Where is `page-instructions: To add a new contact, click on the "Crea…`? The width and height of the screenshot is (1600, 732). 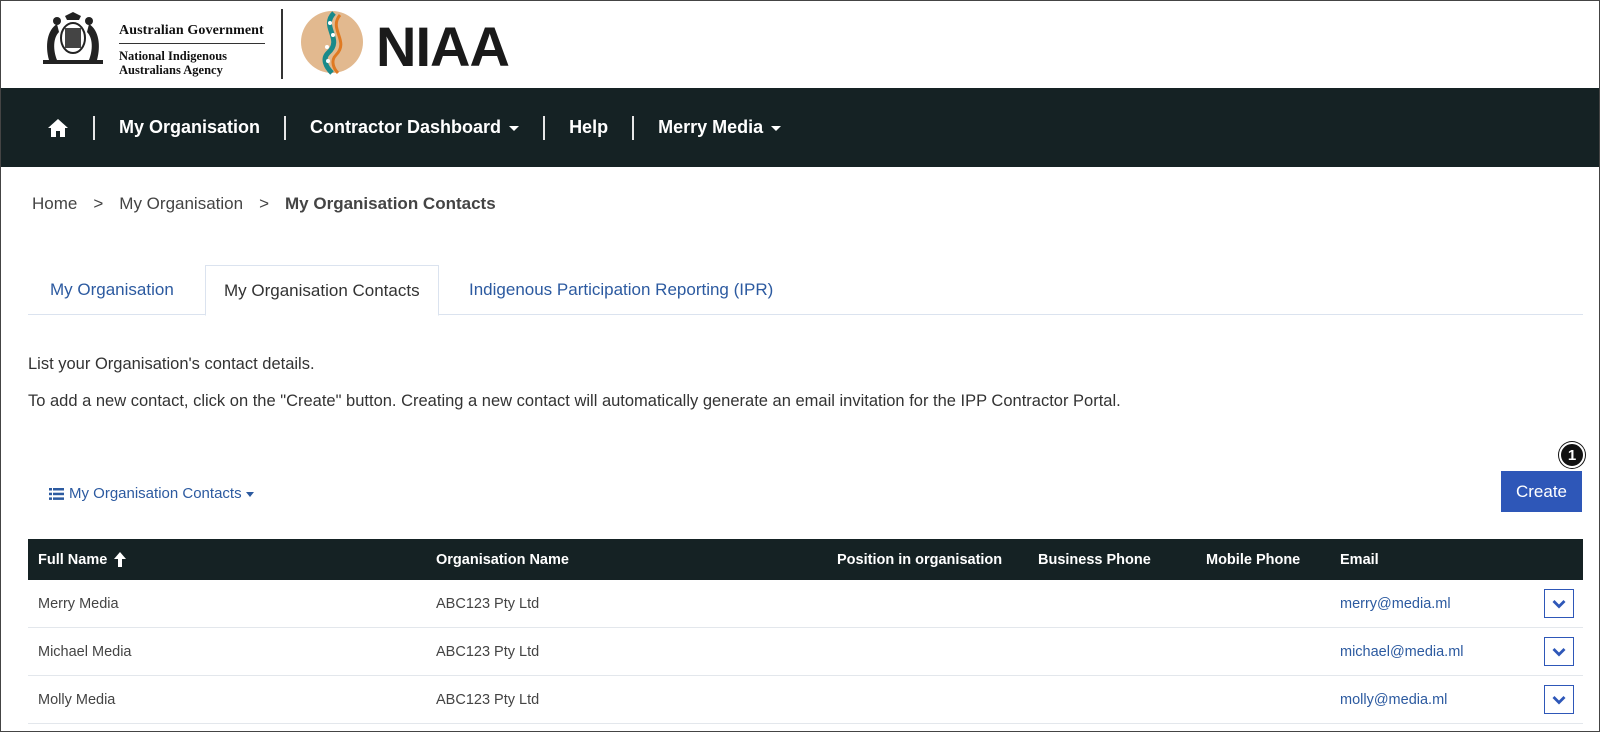 page-instructions: To add a new contact, click on the "Crea… is located at coordinates (574, 401).